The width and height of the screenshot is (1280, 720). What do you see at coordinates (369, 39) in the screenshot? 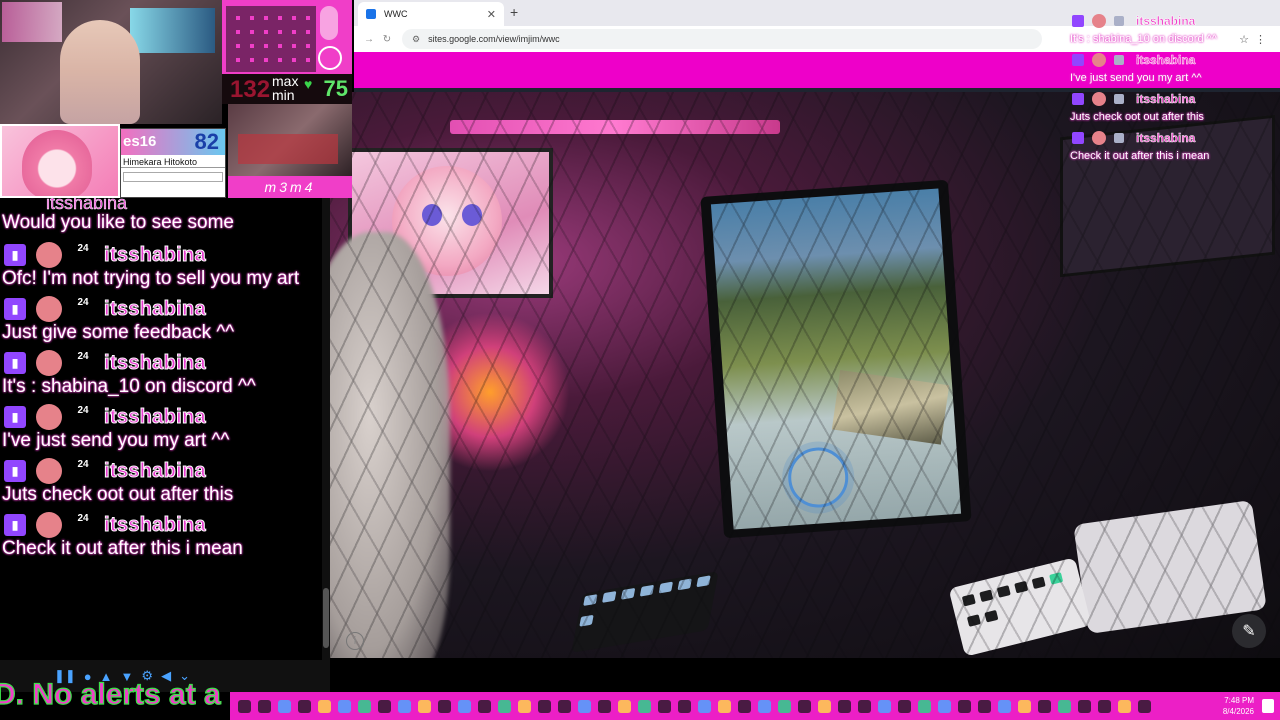
I see `forward-icon: →` at bounding box center [369, 39].